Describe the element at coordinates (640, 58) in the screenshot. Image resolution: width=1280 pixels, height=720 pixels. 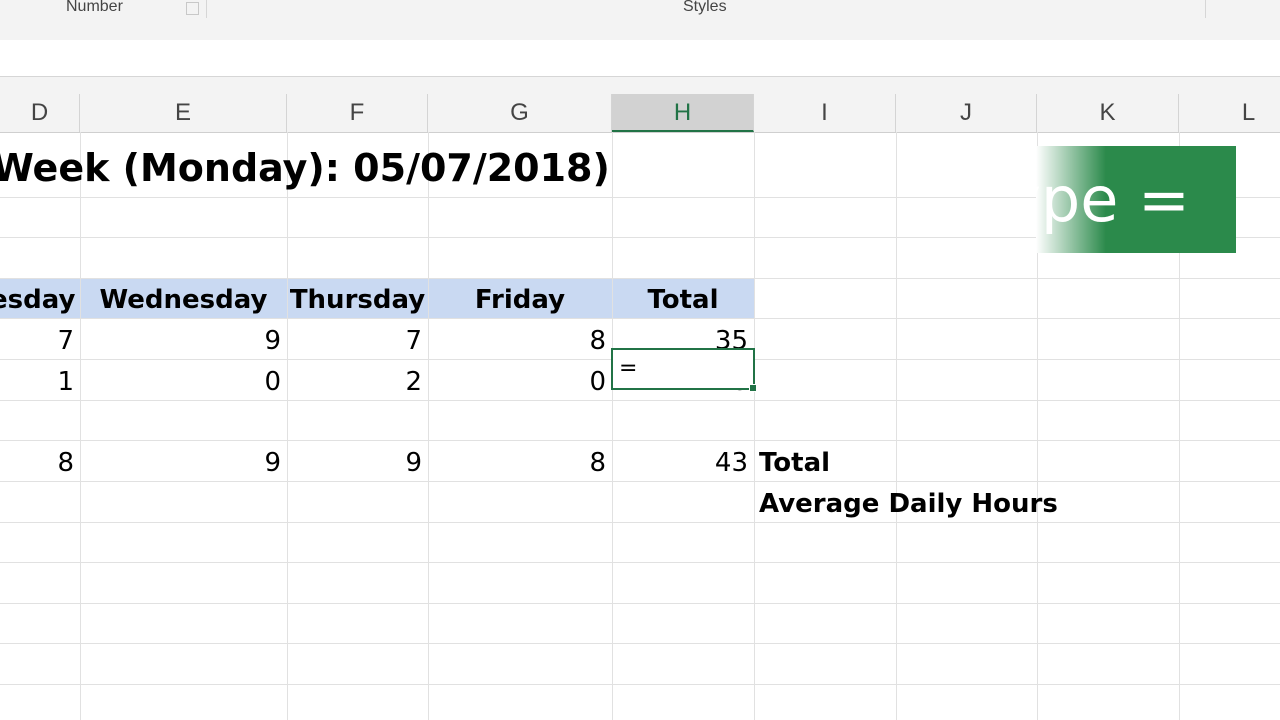
I see `formula-bar-area` at that location.